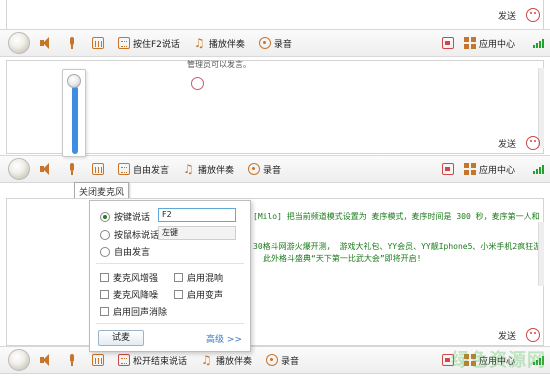  What do you see at coordinates (538, 43) in the screenshot?
I see `signal-strength-icon` at bounding box center [538, 43].